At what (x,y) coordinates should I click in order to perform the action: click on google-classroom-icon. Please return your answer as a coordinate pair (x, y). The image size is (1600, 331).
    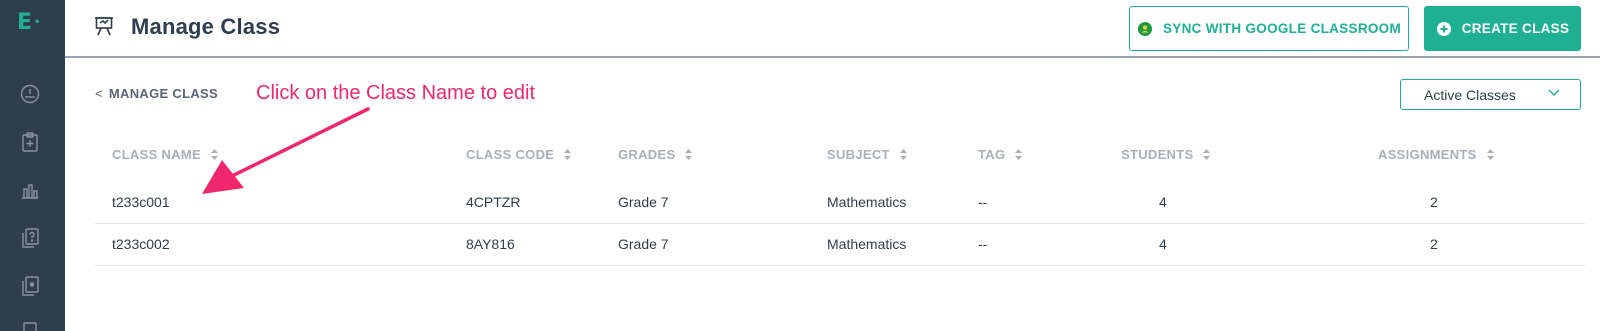
    Looking at the image, I should click on (1145, 29).